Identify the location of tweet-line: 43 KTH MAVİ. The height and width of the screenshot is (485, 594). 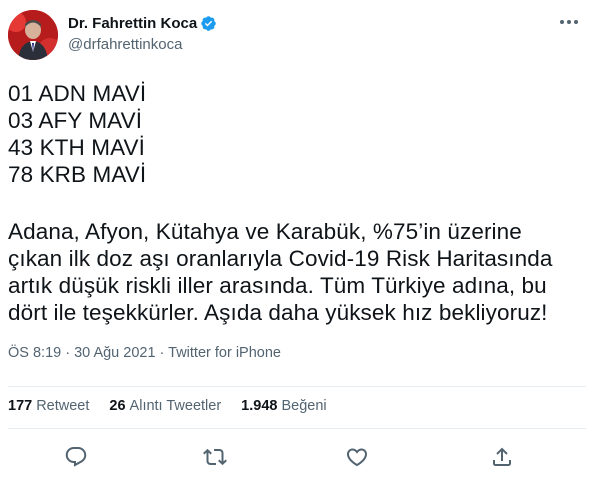
(76, 147).